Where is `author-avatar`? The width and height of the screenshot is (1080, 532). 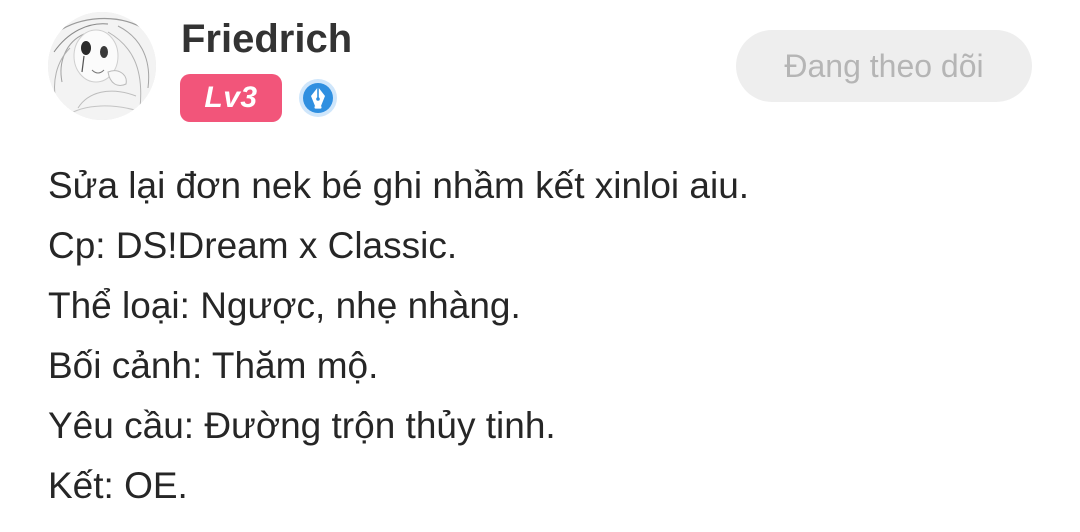
author-avatar is located at coordinates (102, 66).